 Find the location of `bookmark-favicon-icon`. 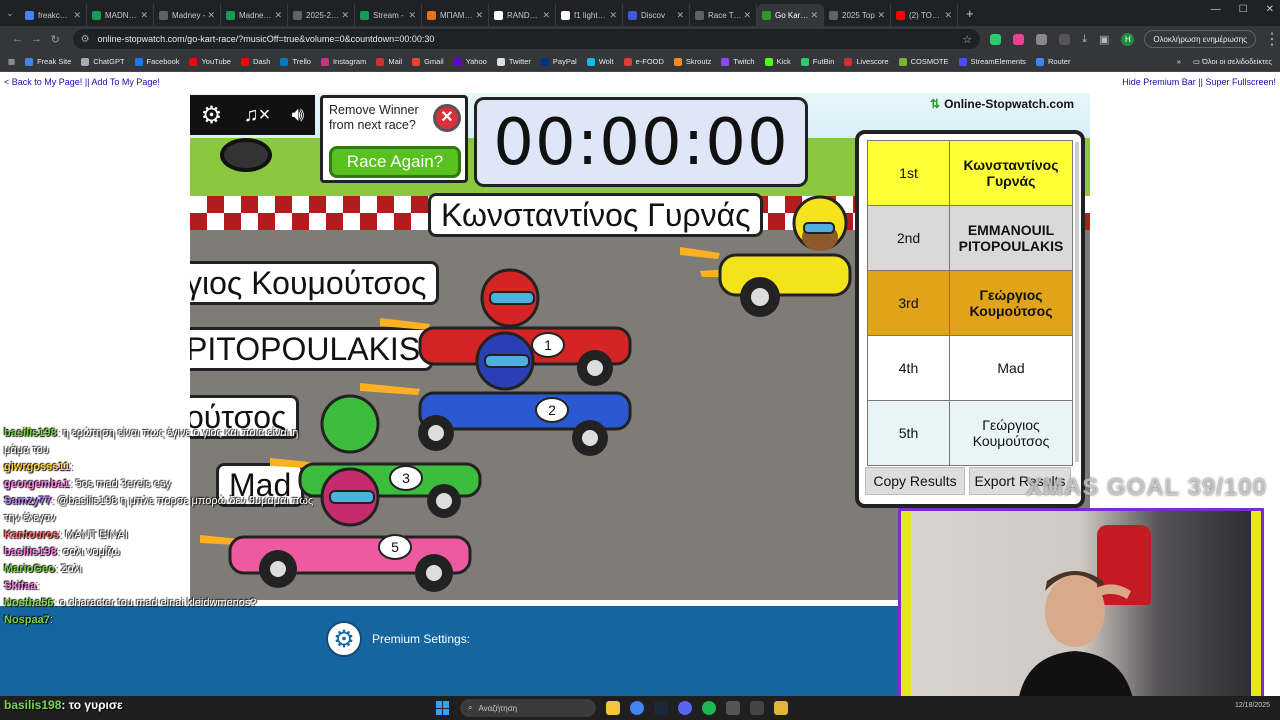

bookmark-favicon-icon is located at coordinates (804, 61).